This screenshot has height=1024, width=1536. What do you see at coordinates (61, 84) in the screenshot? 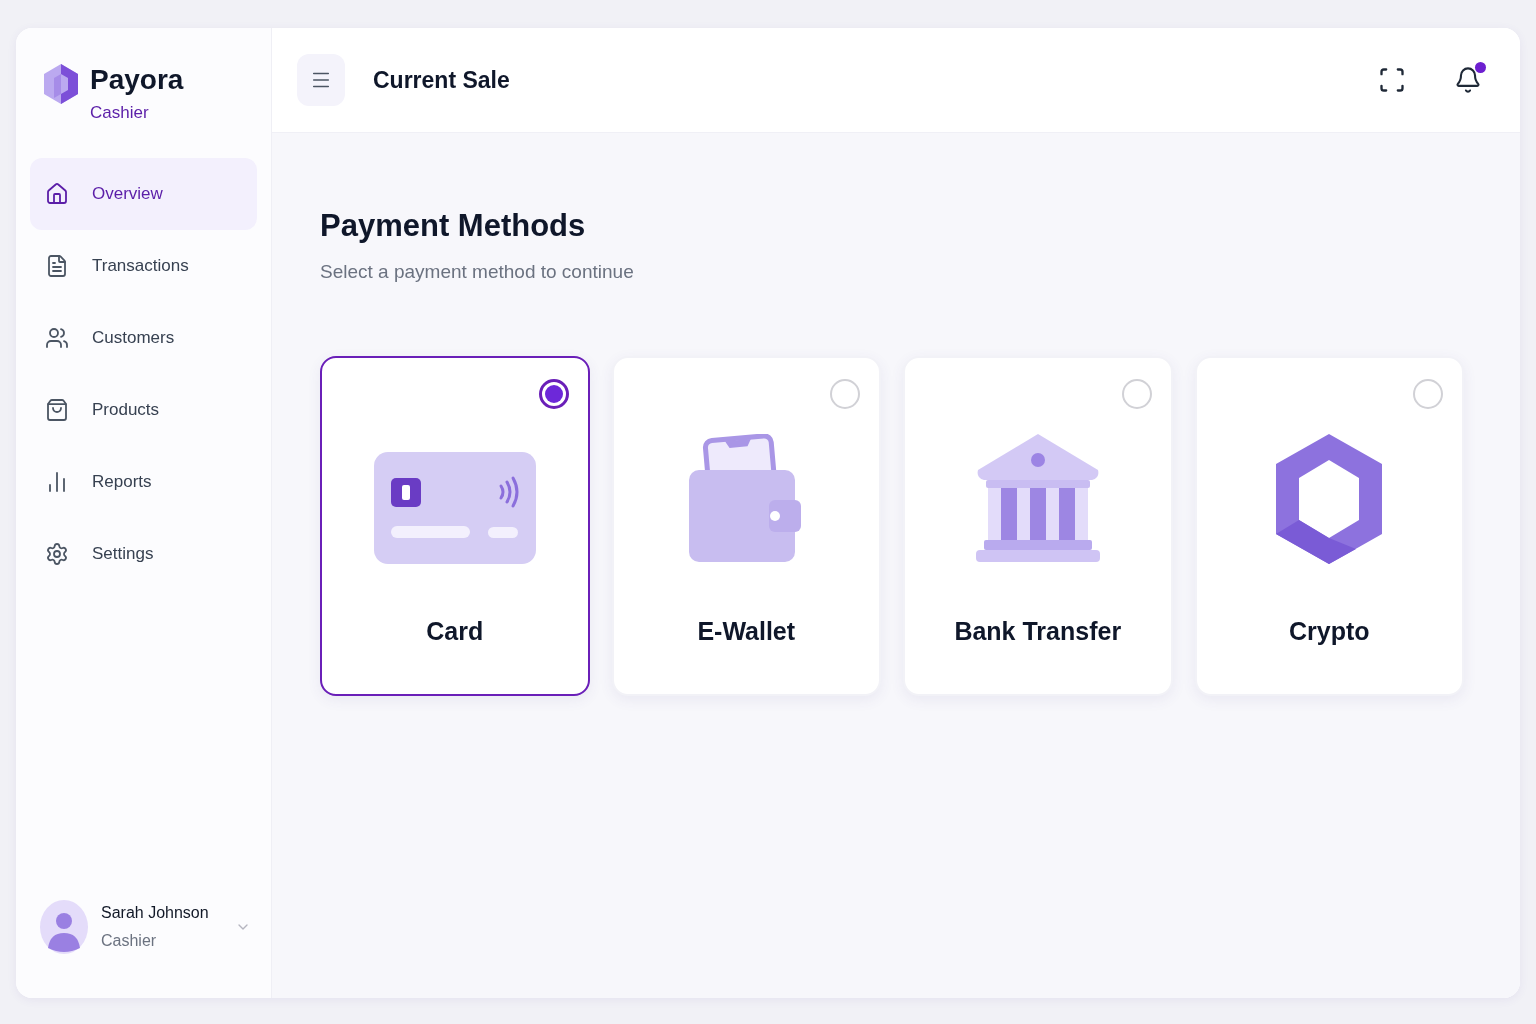
I see `logo-icon` at bounding box center [61, 84].